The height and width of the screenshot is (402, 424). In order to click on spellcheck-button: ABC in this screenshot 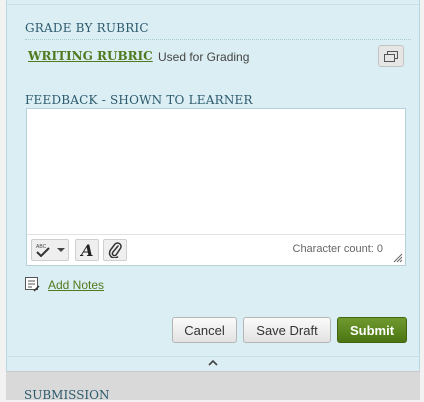, I will do `click(50, 250)`.